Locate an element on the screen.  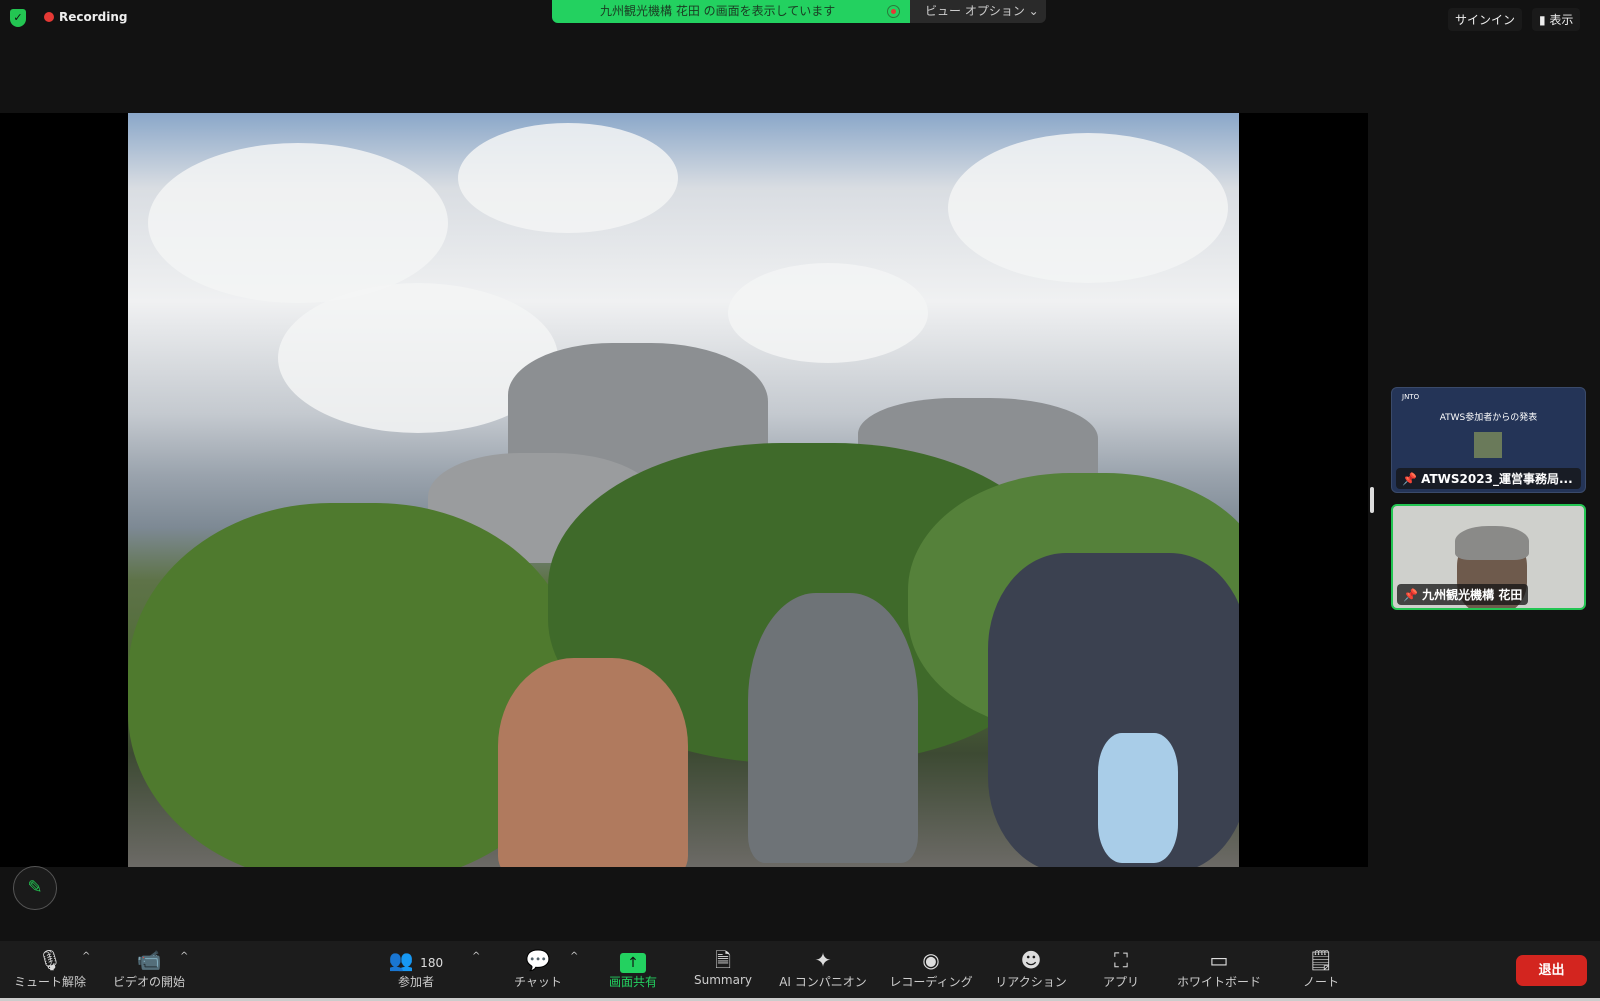
sign-in-button: サインイン is located at coordinates (1485, 19).